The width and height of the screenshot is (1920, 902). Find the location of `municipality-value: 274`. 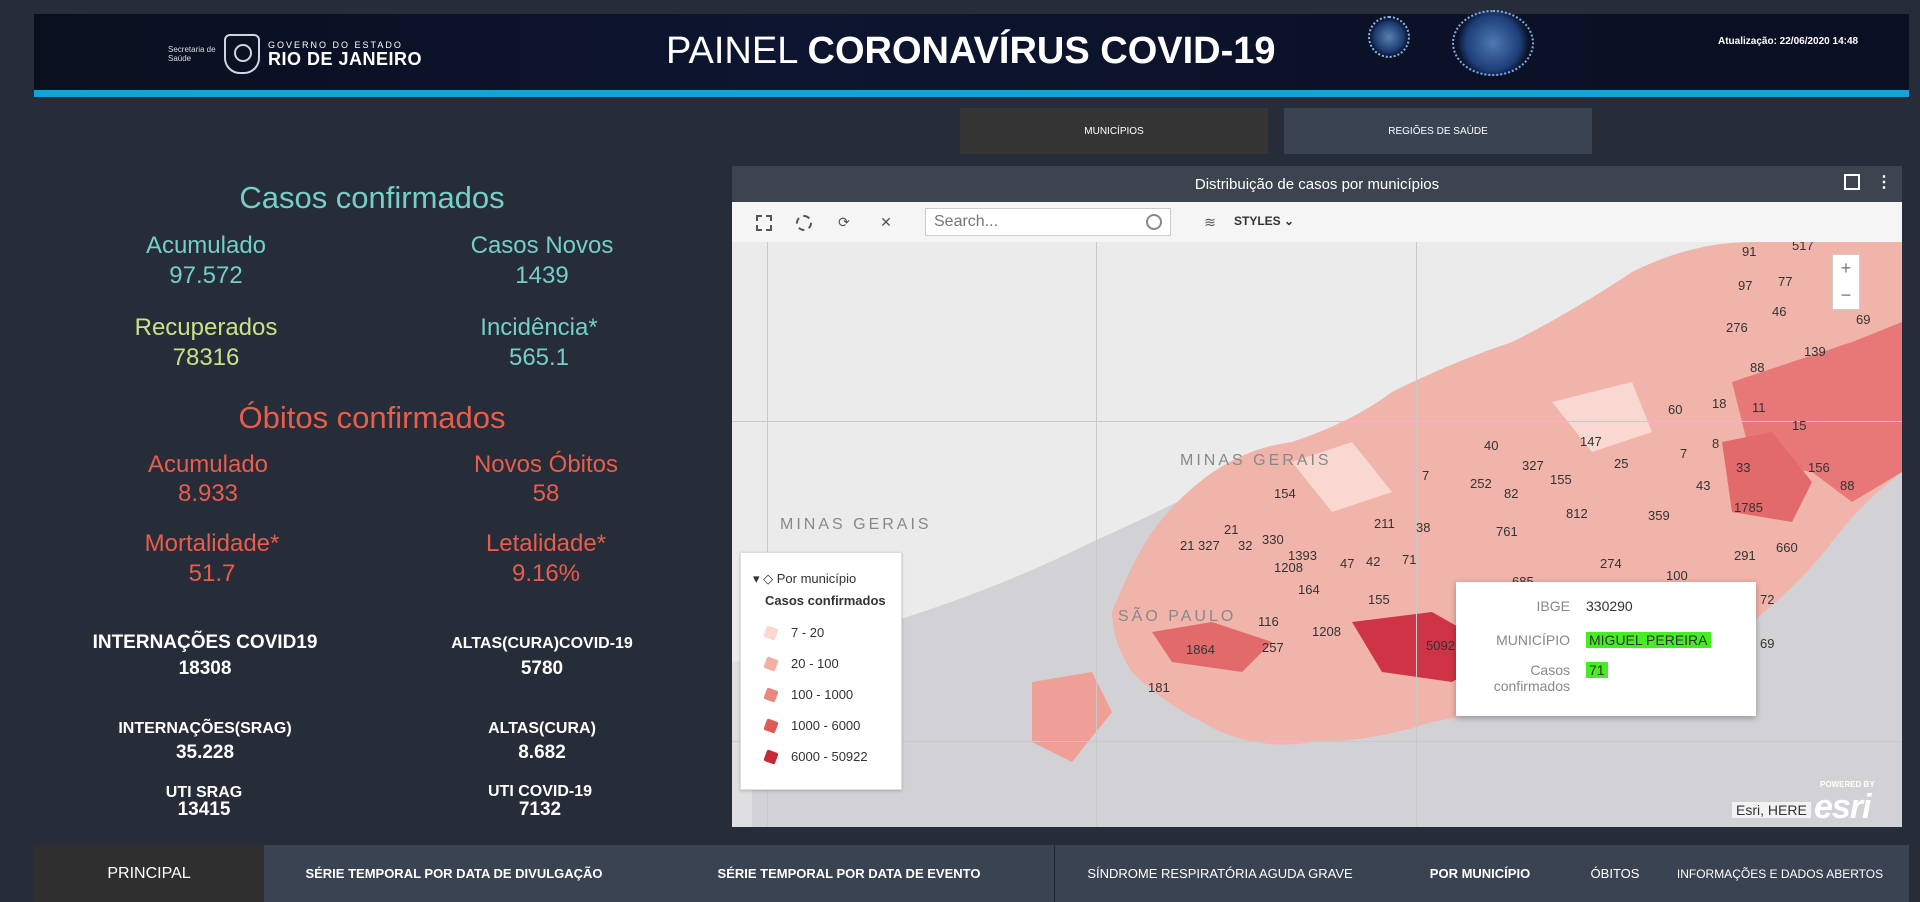

municipality-value: 274 is located at coordinates (1611, 563).